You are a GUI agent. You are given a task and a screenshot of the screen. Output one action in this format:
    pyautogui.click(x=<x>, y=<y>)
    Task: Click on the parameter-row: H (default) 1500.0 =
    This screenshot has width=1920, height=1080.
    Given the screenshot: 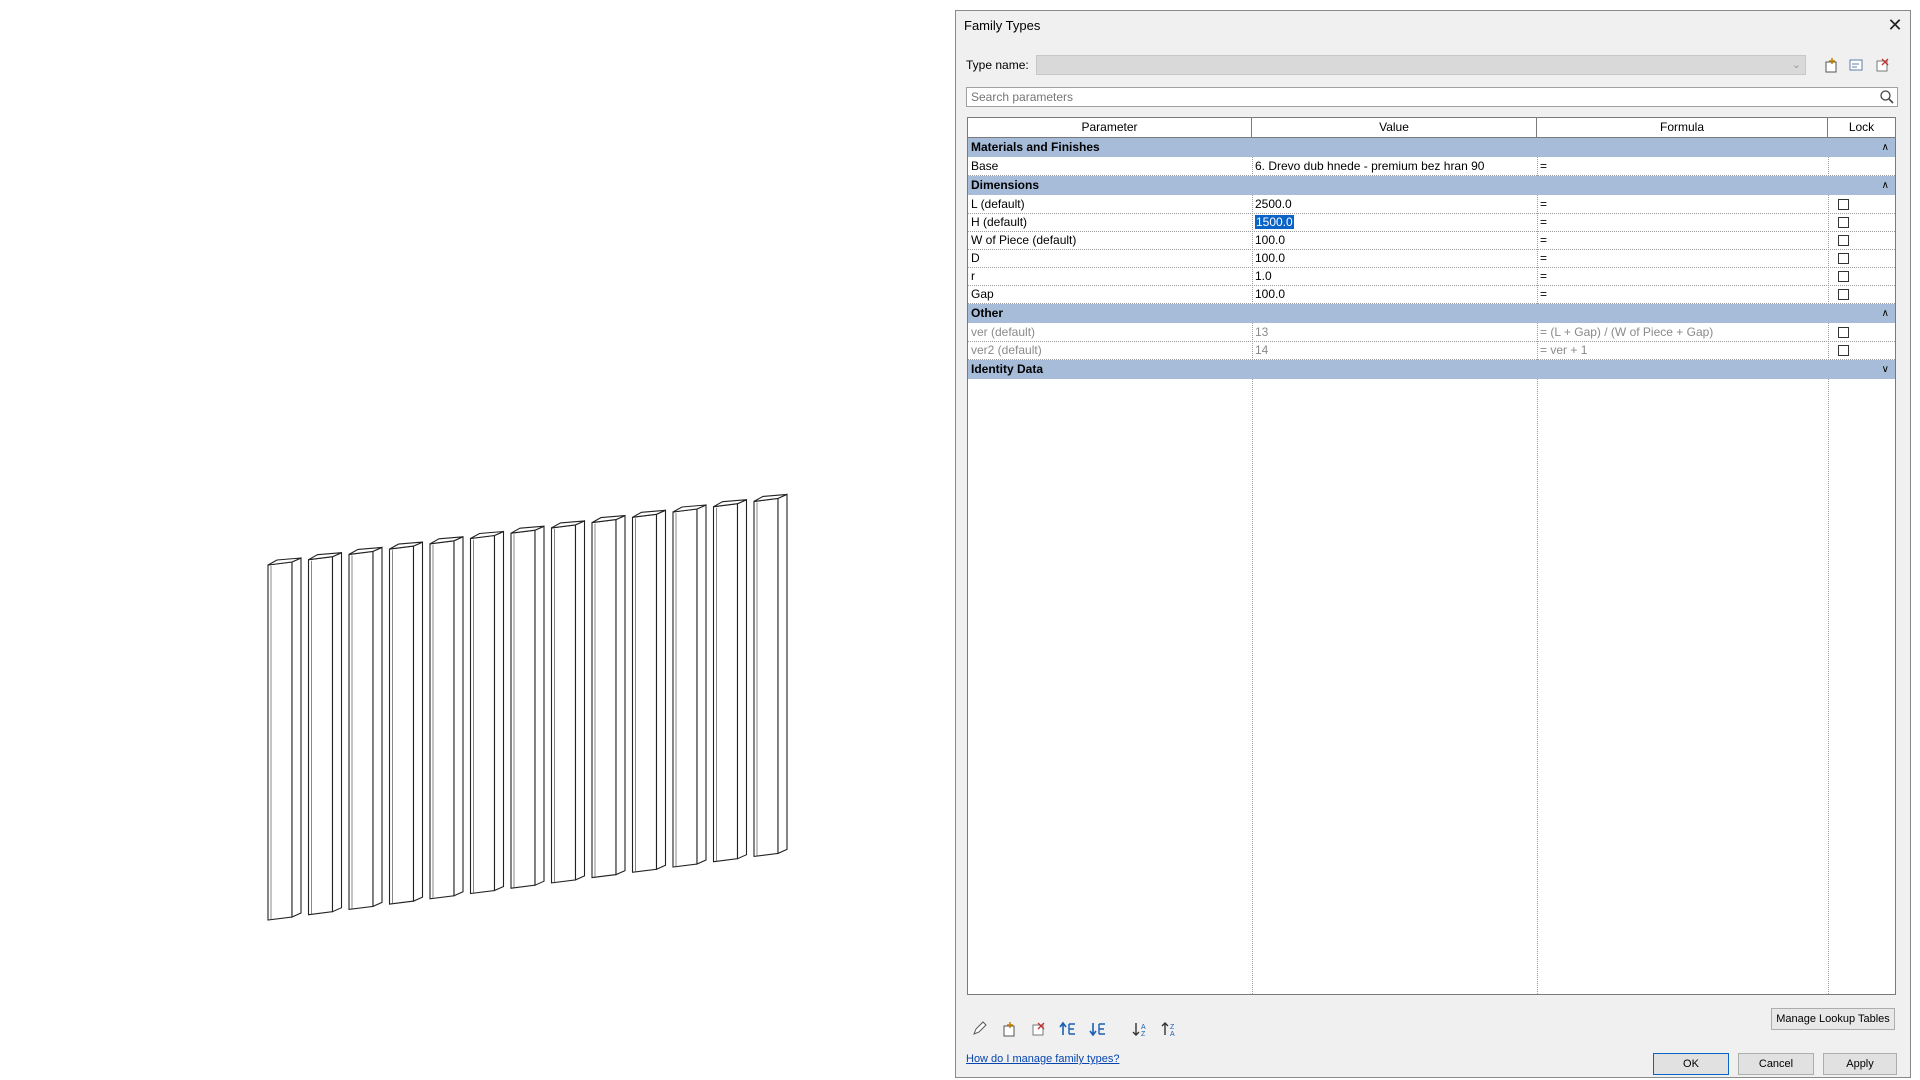 What is the action you would take?
    pyautogui.click(x=1431, y=223)
    